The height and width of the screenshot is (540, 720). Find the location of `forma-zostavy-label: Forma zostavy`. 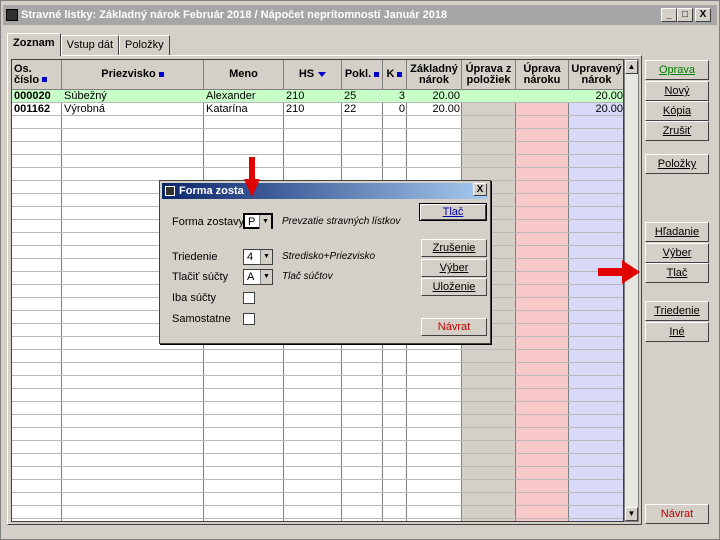

forma-zostavy-label: Forma zostavy is located at coordinates (208, 222).